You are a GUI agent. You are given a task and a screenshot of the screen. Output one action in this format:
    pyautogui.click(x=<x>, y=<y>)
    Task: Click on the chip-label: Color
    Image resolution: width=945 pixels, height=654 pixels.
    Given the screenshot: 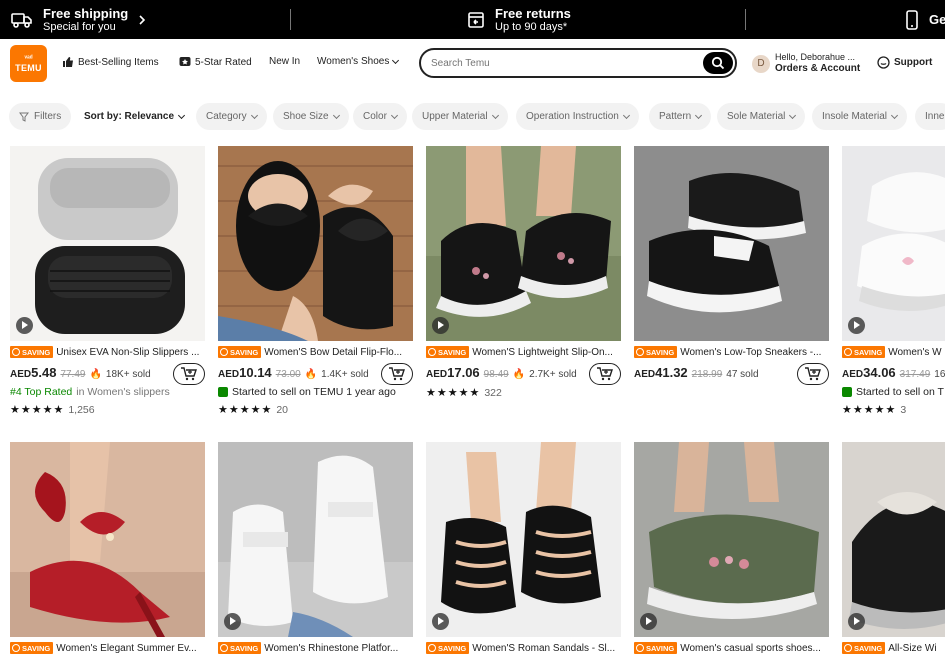 What is the action you would take?
    pyautogui.click(x=375, y=116)
    